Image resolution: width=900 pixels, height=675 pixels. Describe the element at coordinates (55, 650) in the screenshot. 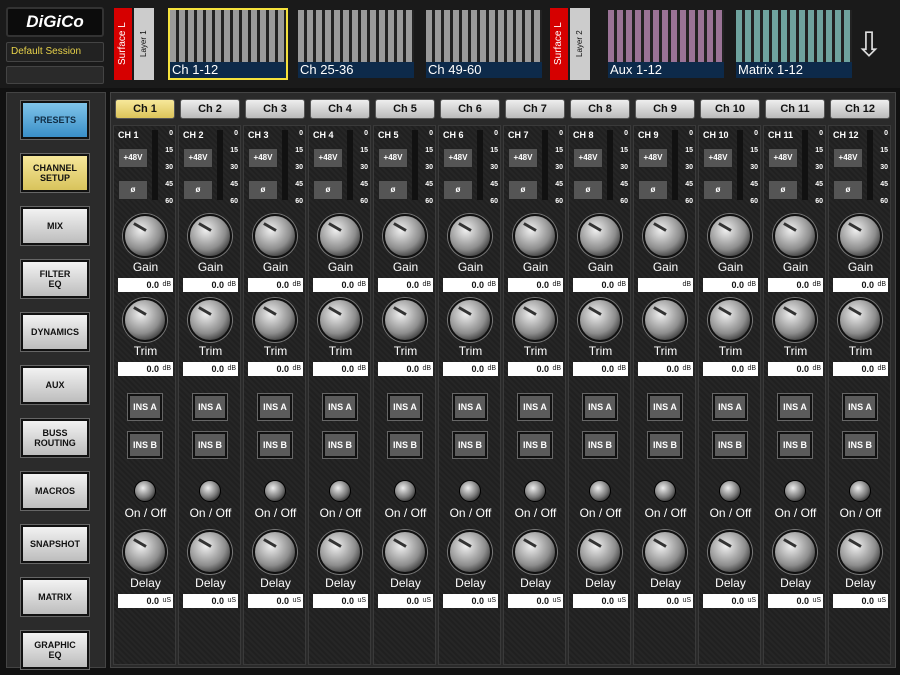

I see `sidebar-button-11: GRAPHIC EQ` at that location.